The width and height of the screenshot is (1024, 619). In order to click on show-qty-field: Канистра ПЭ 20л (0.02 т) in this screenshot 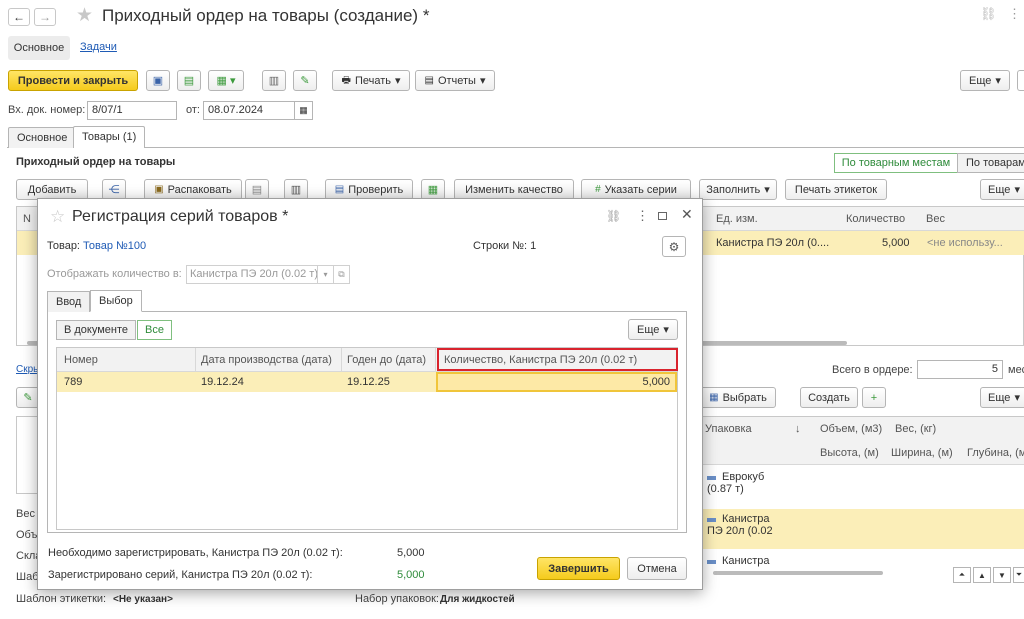, I will do `click(252, 274)`.